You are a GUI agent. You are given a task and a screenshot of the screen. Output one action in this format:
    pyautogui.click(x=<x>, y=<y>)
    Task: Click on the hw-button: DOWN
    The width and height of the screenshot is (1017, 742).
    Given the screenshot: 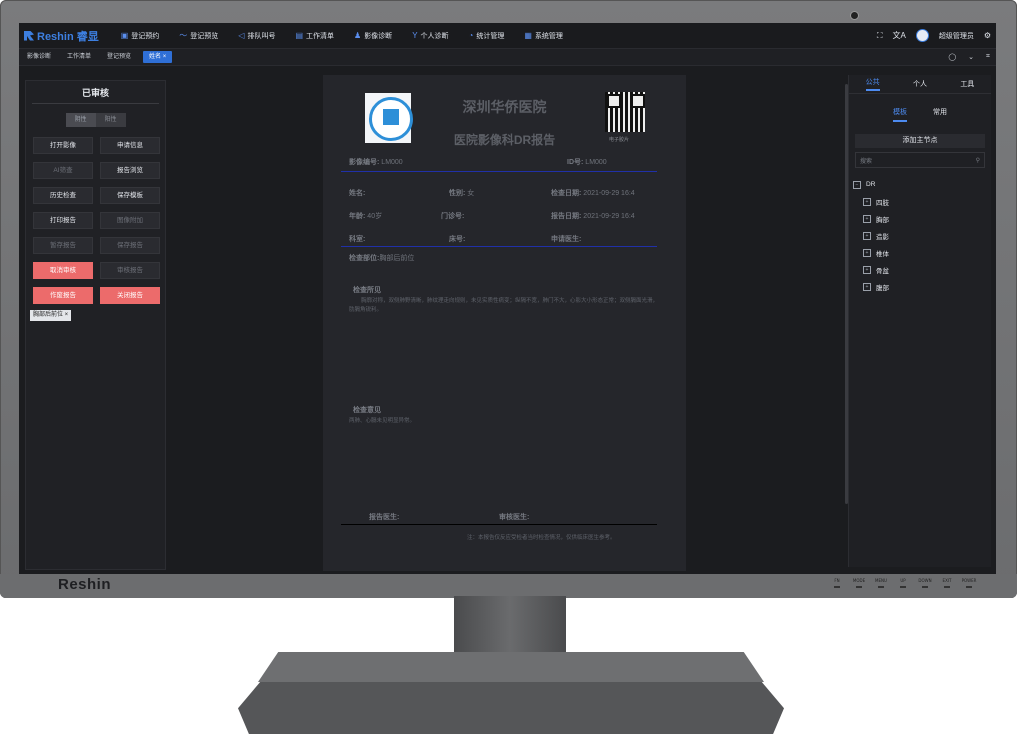 What is the action you would take?
    pyautogui.click(x=925, y=583)
    